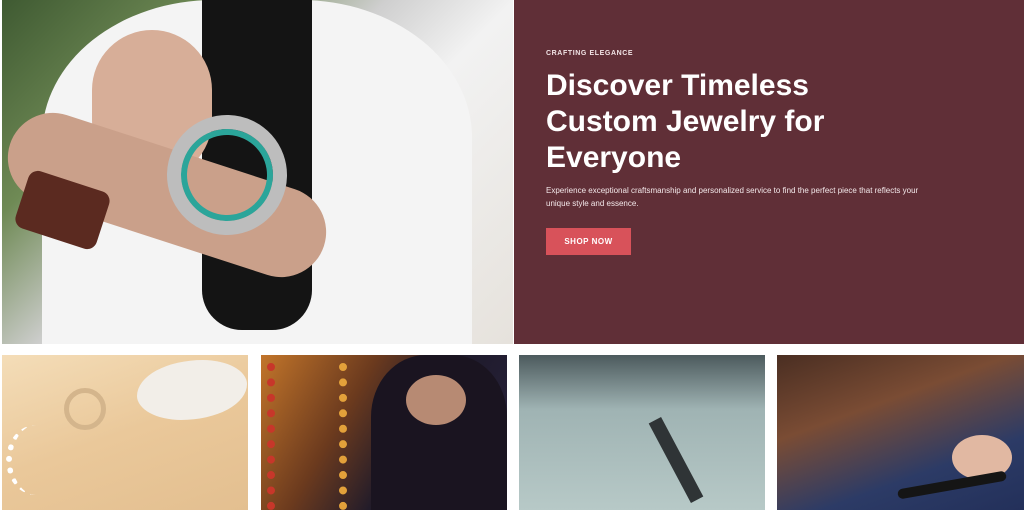 The width and height of the screenshot is (1024, 510). Describe the element at coordinates (36, 460) in the screenshot. I see `pearl-strand` at that location.